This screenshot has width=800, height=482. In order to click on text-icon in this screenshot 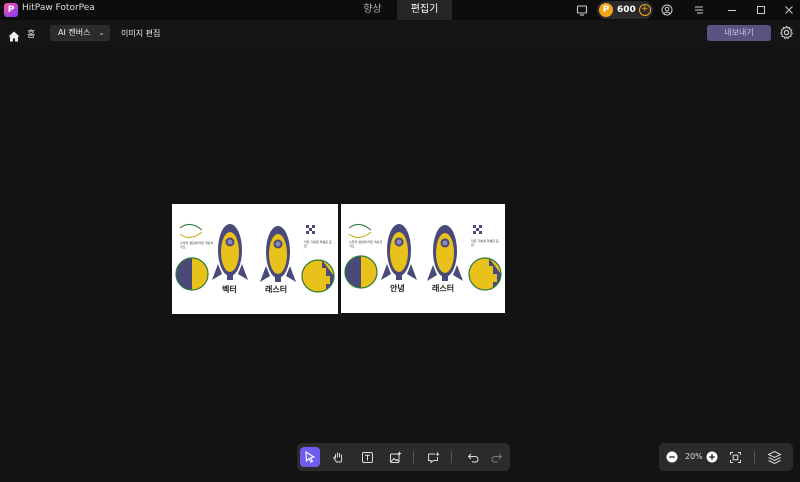, I will do `click(367, 457)`.